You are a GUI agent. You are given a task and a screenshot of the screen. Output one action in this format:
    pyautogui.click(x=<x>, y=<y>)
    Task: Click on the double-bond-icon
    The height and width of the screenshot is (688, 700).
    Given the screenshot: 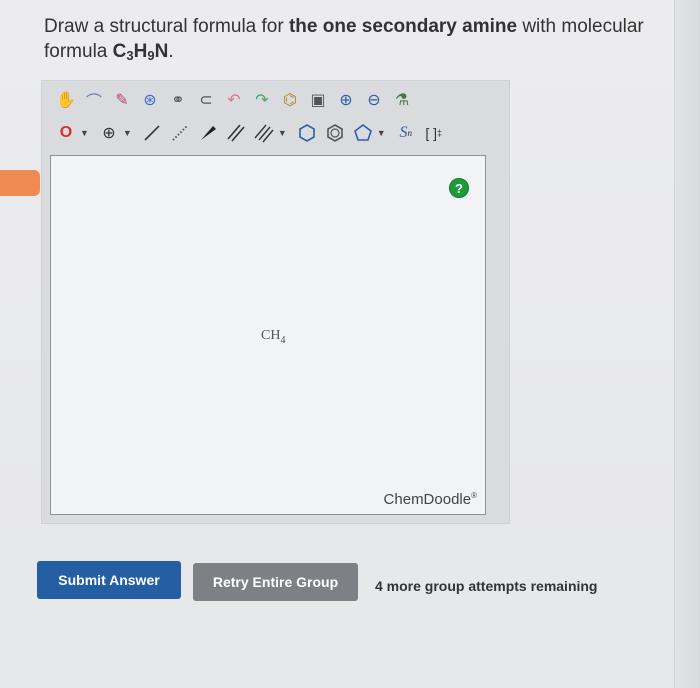 What is the action you would take?
    pyautogui.click(x=236, y=133)
    